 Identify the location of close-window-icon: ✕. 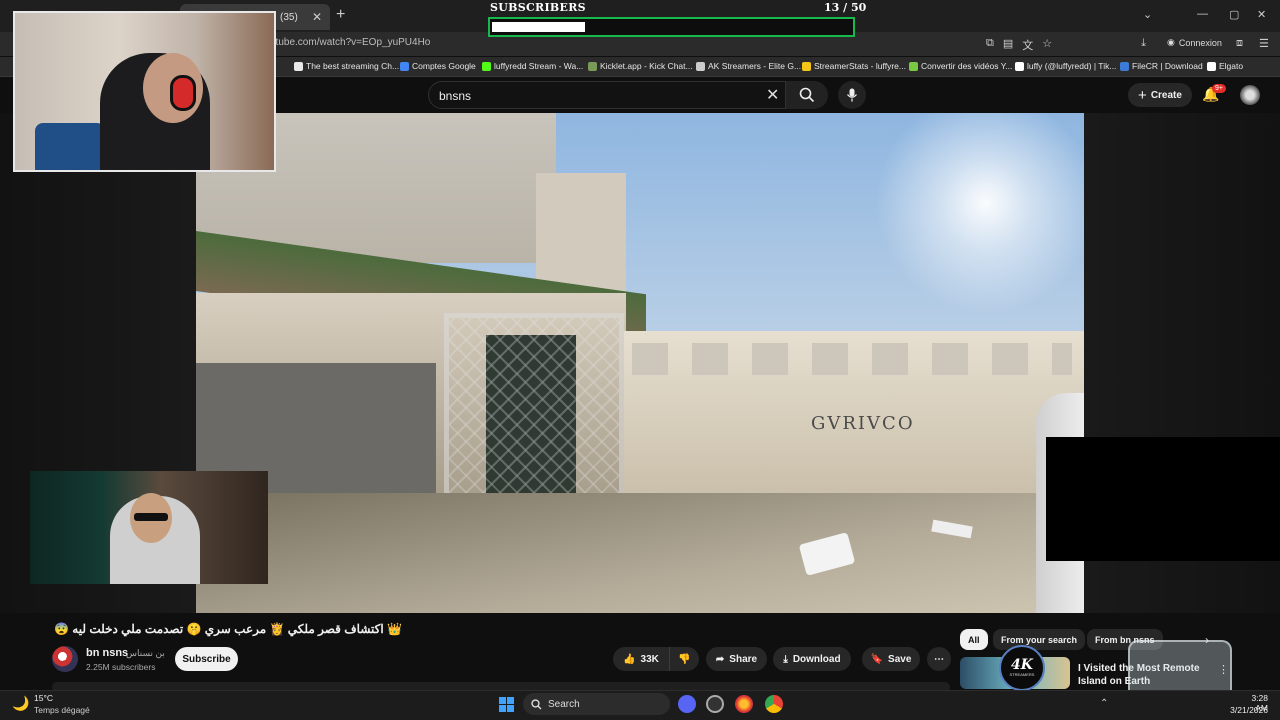
(1261, 14).